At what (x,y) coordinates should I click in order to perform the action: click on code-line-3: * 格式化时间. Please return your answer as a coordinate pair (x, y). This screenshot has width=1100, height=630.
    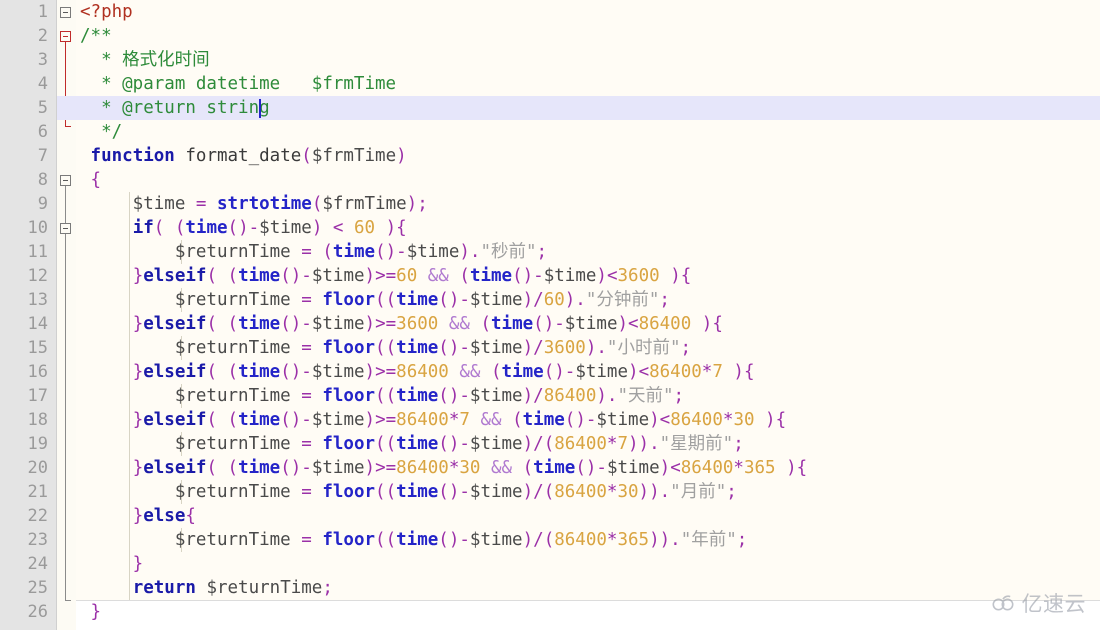
    Looking at the image, I should click on (588, 60).